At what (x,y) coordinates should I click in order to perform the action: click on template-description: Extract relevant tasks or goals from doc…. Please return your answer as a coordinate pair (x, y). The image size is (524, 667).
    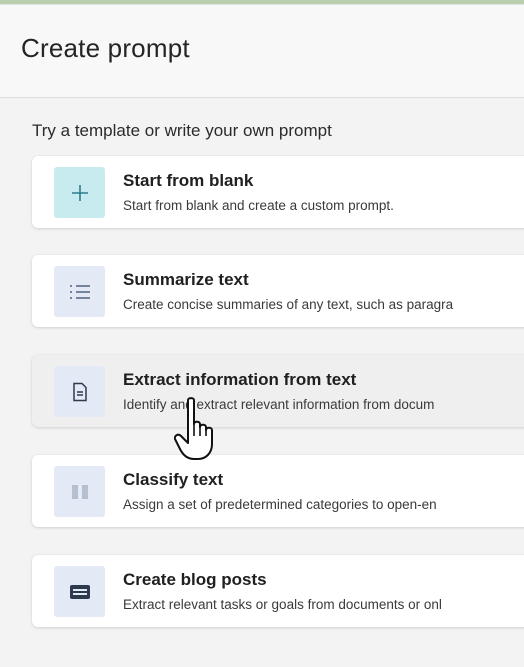
    Looking at the image, I should click on (282, 604).